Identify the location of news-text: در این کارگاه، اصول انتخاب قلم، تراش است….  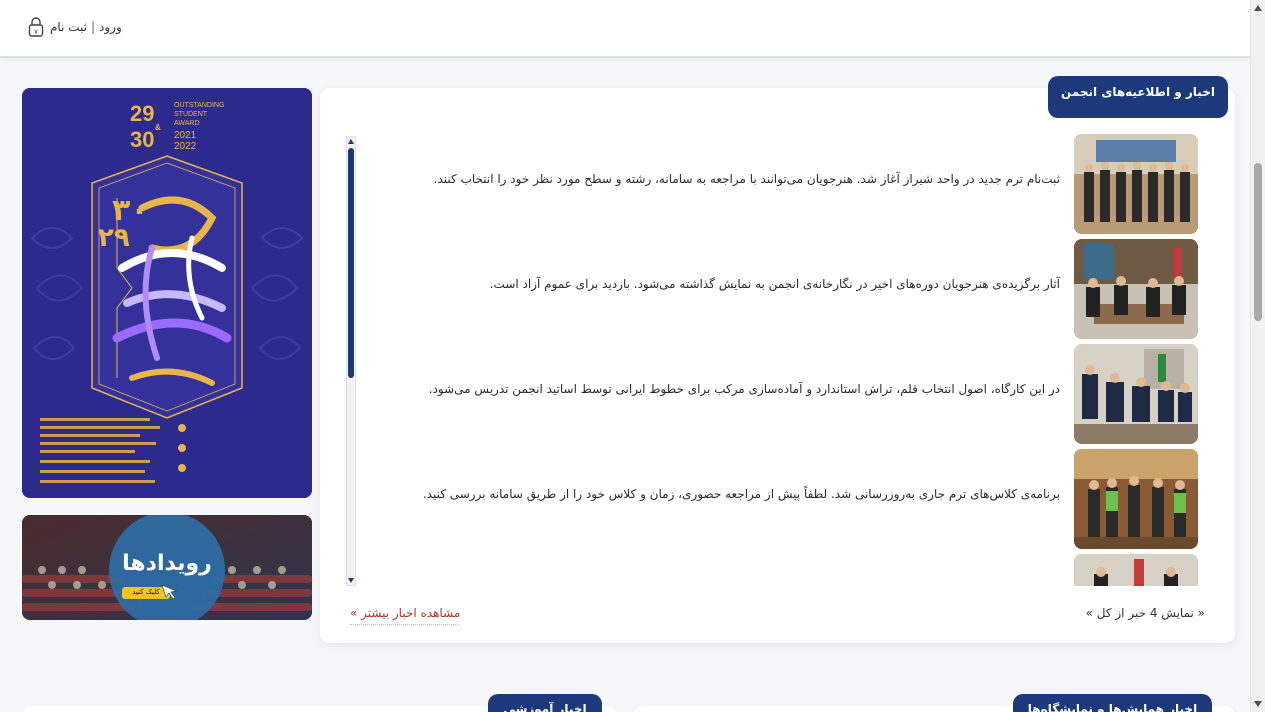
(744, 389).